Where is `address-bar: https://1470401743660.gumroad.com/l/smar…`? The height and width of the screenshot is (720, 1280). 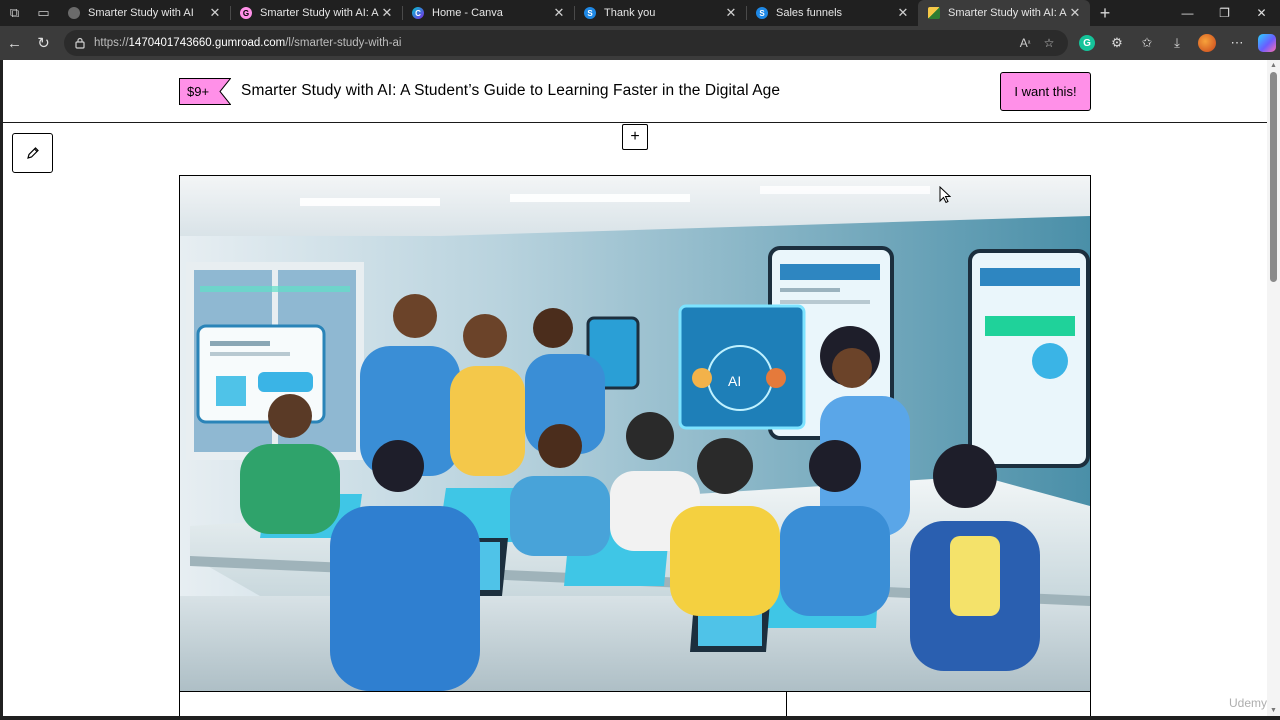
address-bar: https://1470401743660.gumroad.com/l/smar… is located at coordinates (566, 43).